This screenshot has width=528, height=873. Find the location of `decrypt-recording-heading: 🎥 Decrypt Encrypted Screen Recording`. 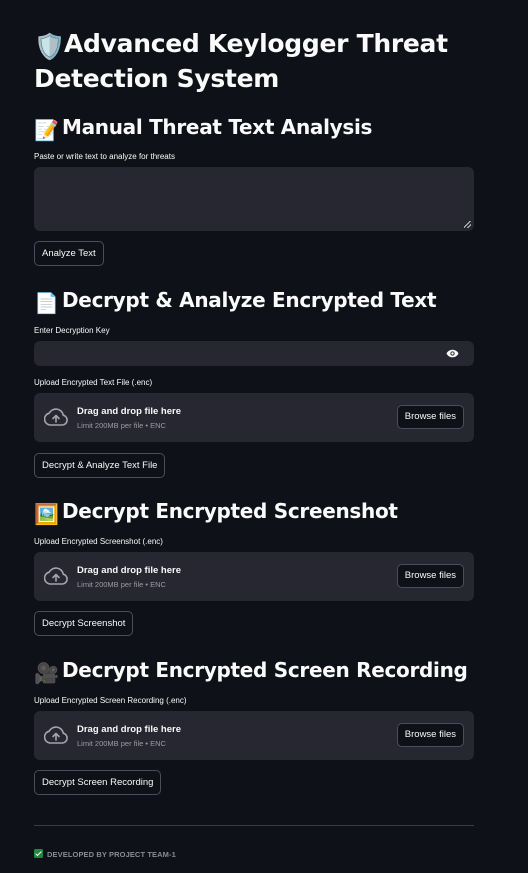

decrypt-recording-heading: 🎥 Decrypt Encrypted Screen Recording is located at coordinates (264, 671).